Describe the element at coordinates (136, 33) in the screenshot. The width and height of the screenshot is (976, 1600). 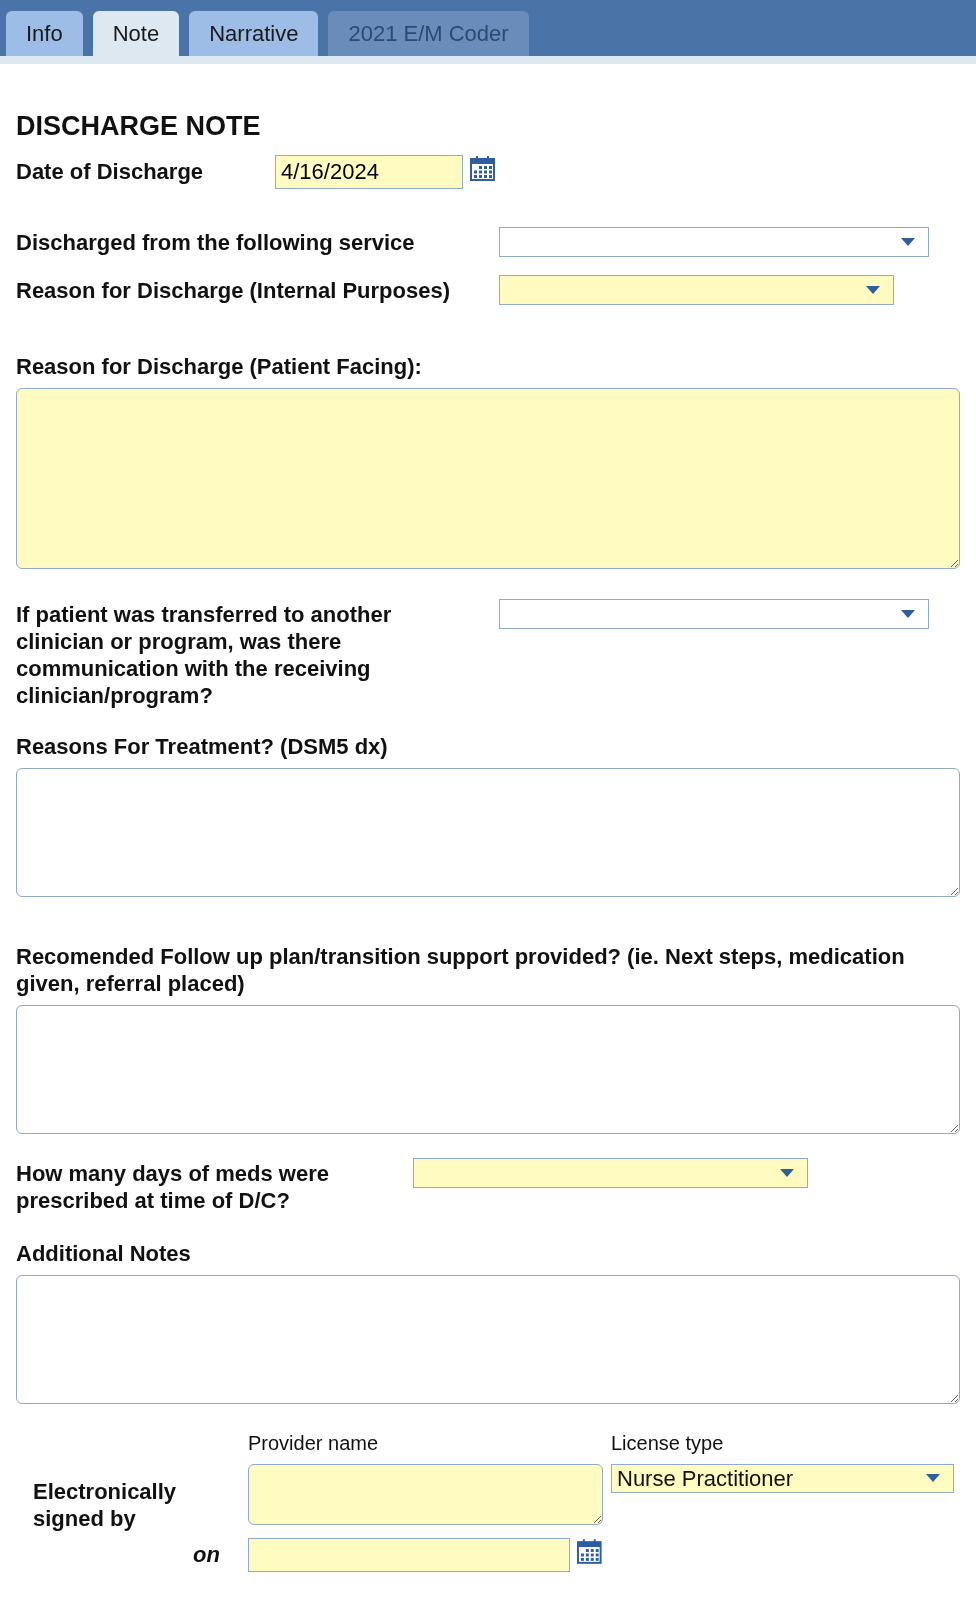
I see `tab: Note` at that location.